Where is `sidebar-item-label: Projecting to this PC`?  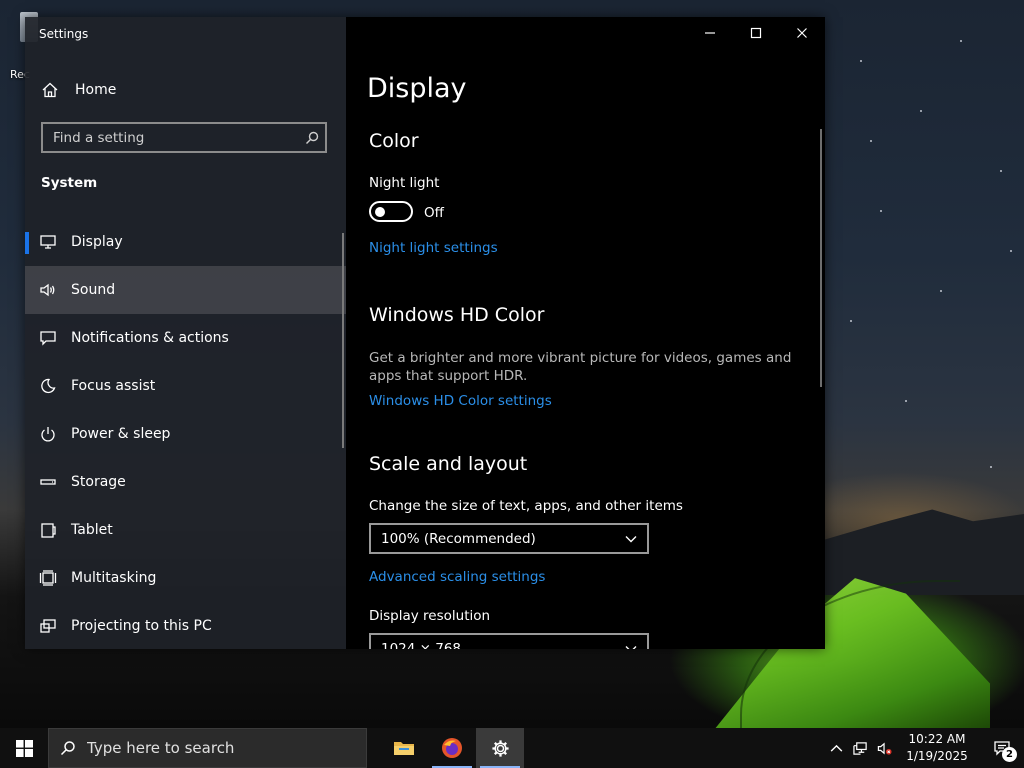
sidebar-item-label: Projecting to this PC is located at coordinates (141, 626).